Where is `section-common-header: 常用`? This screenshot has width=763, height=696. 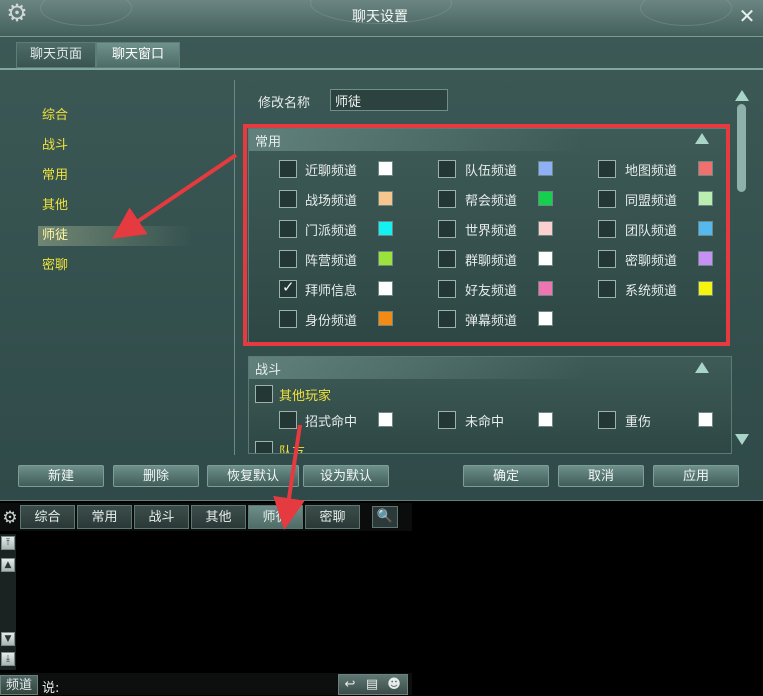
section-common-header: 常用 is located at coordinates (489, 140).